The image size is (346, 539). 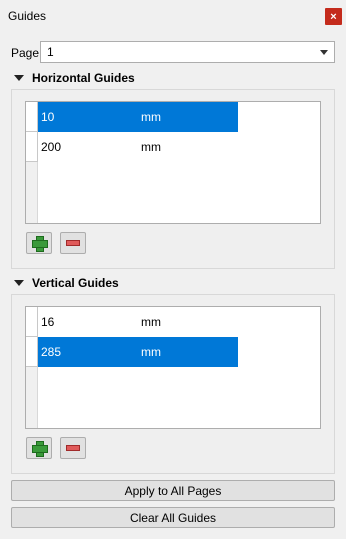 What do you see at coordinates (47, 322) in the screenshot?
I see `guide-position: 16` at bounding box center [47, 322].